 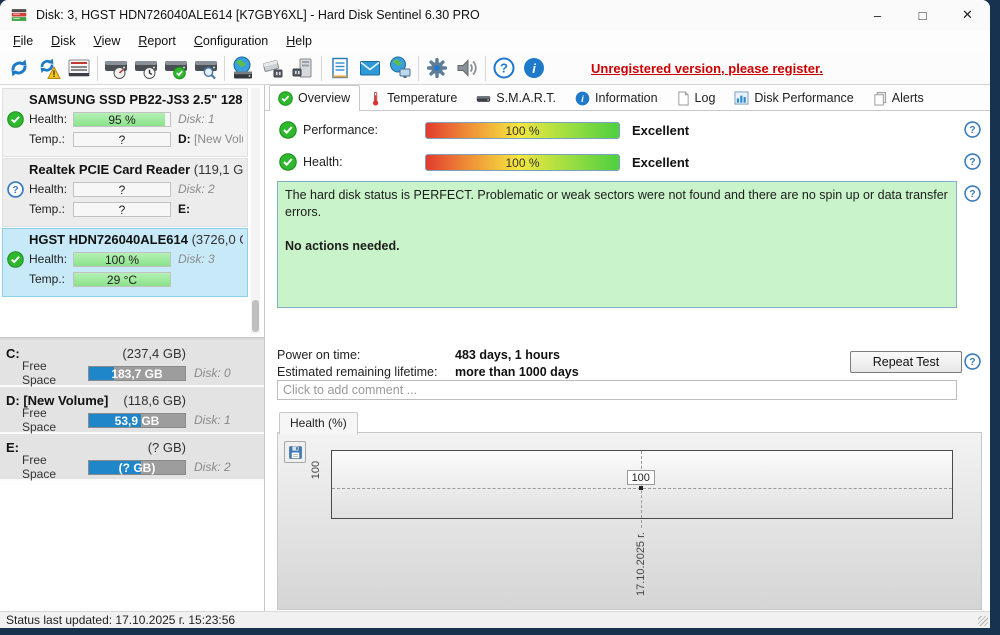 I want to click on notepad-icon, so click(x=340, y=68).